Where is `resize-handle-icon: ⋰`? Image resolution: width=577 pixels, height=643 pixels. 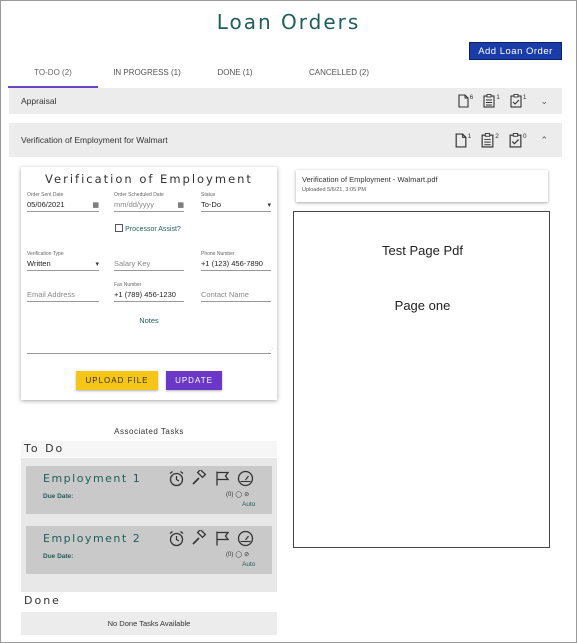
resize-handle-icon: ⋰ is located at coordinates (270, 351).